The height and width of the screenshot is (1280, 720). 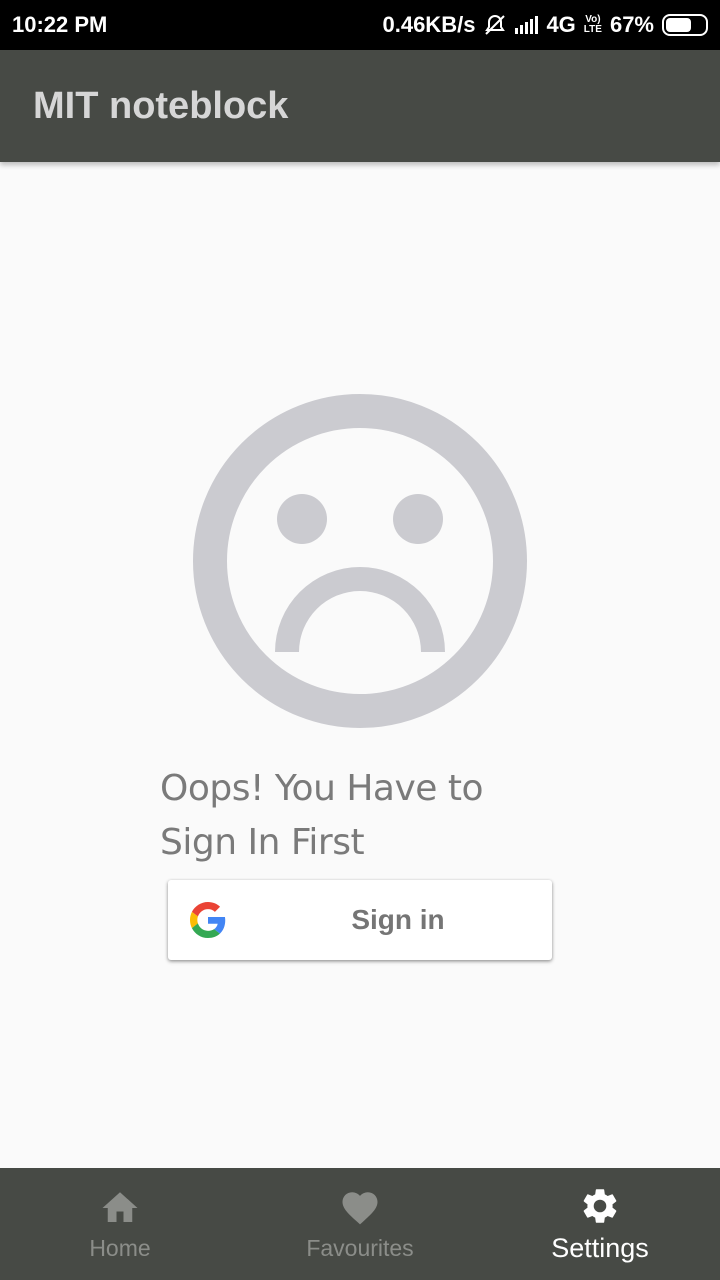 I want to click on sad-face-icon, so click(x=360, y=561).